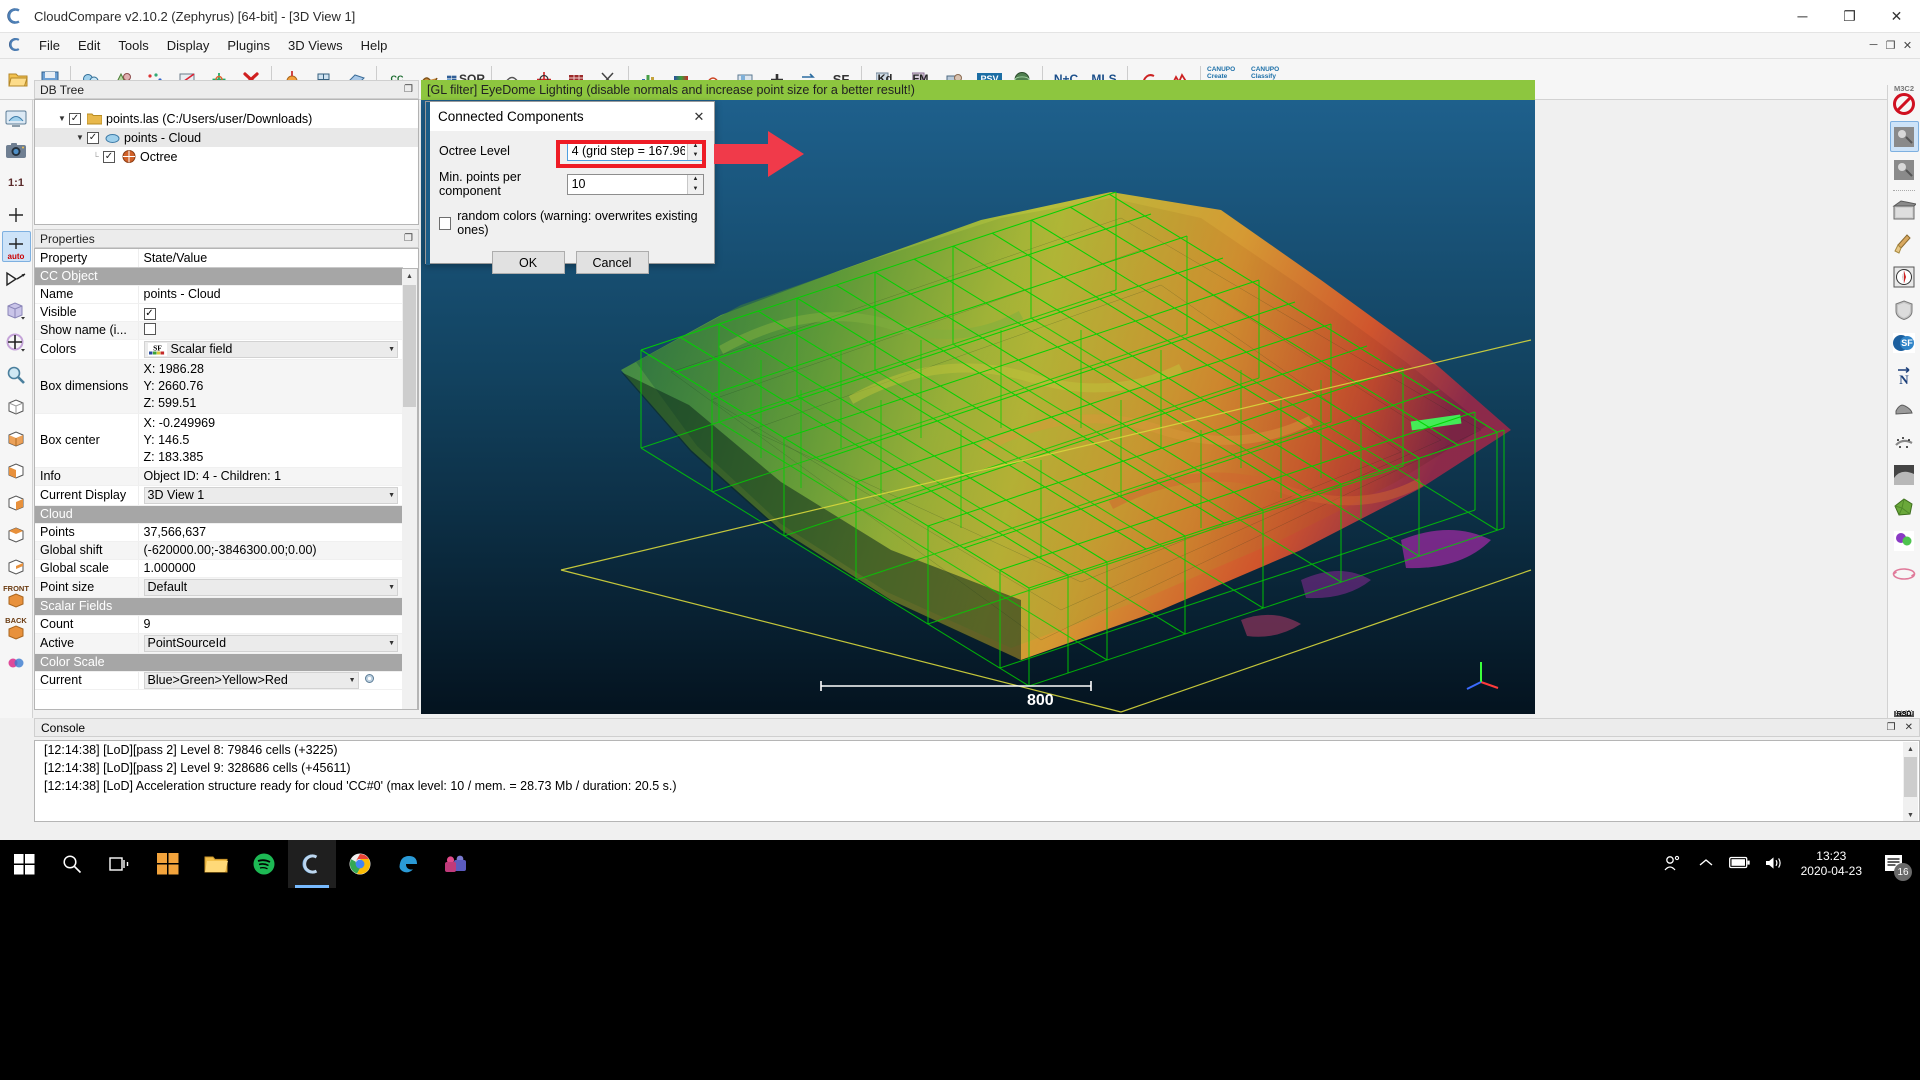  I want to click on minimize-button: ─, so click(1802, 16).